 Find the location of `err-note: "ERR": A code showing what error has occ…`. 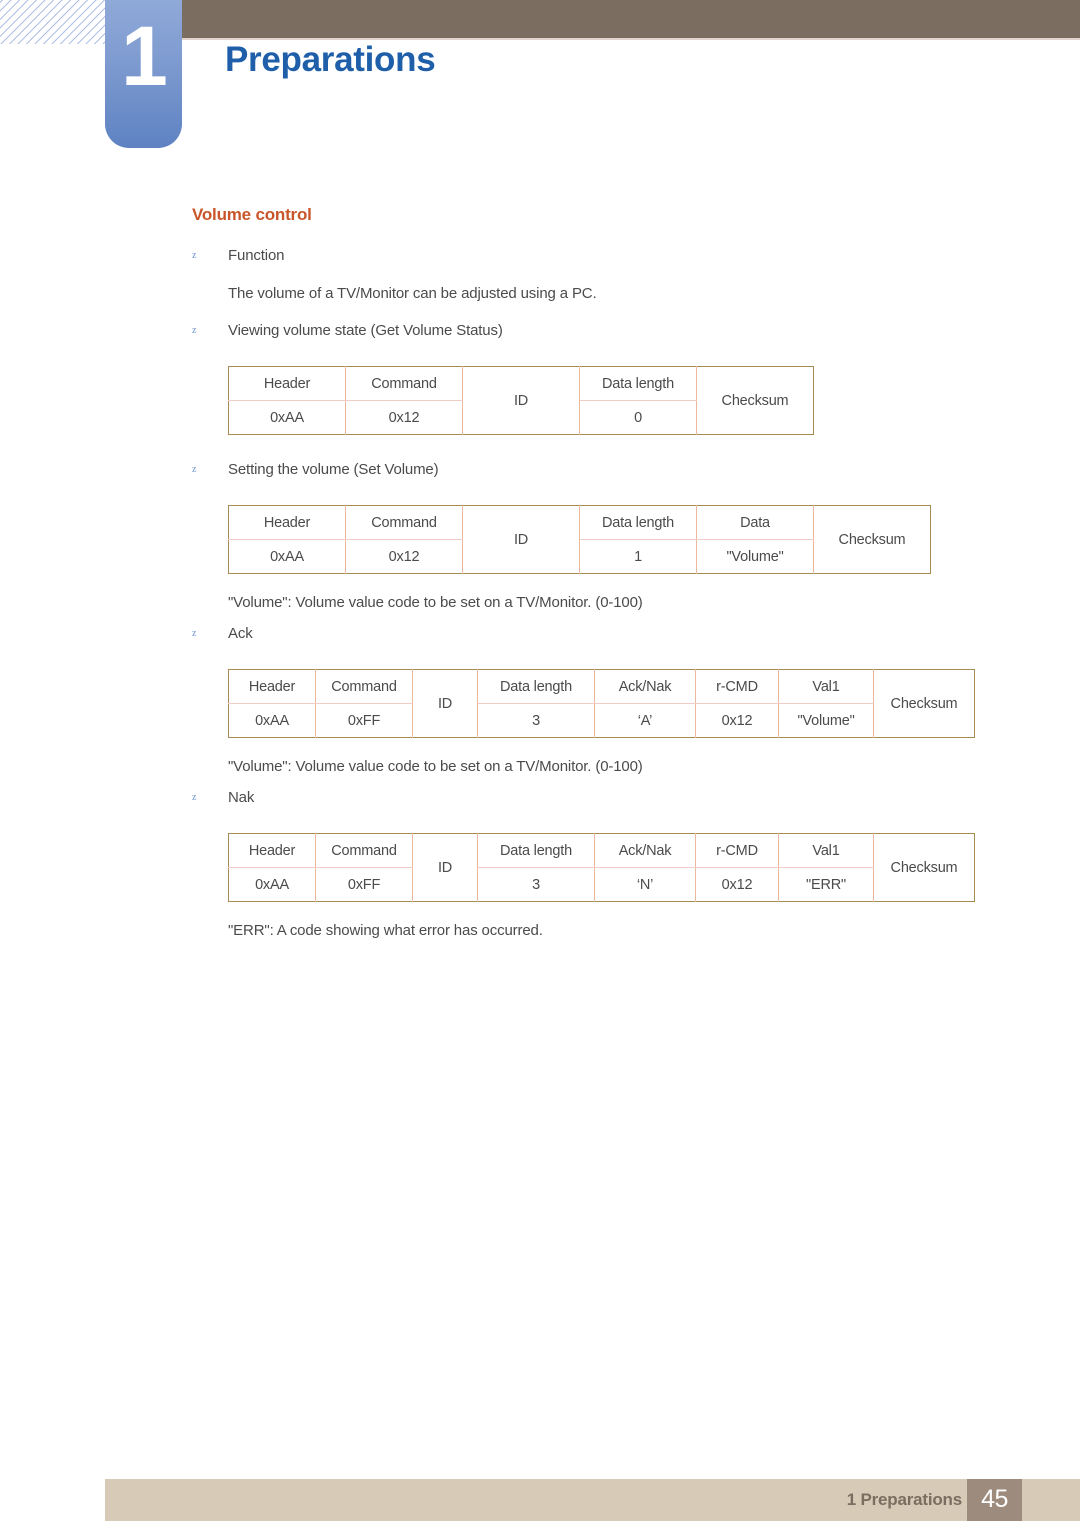

err-note: "ERR": A code showing what error has occ… is located at coordinates (385, 930).